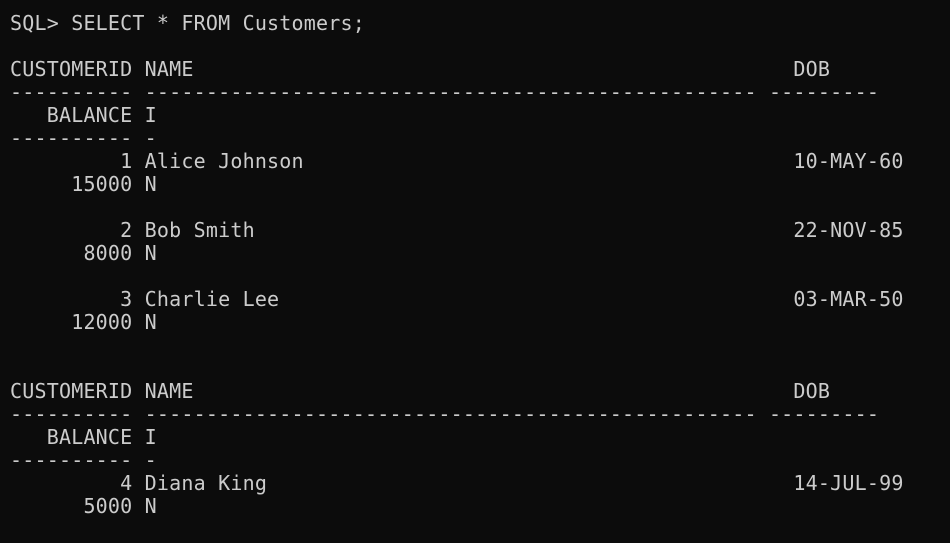 The width and height of the screenshot is (950, 543). I want to click on page2-column-header-row-1: CUSTOMERID NAME DOB, so click(420, 391).